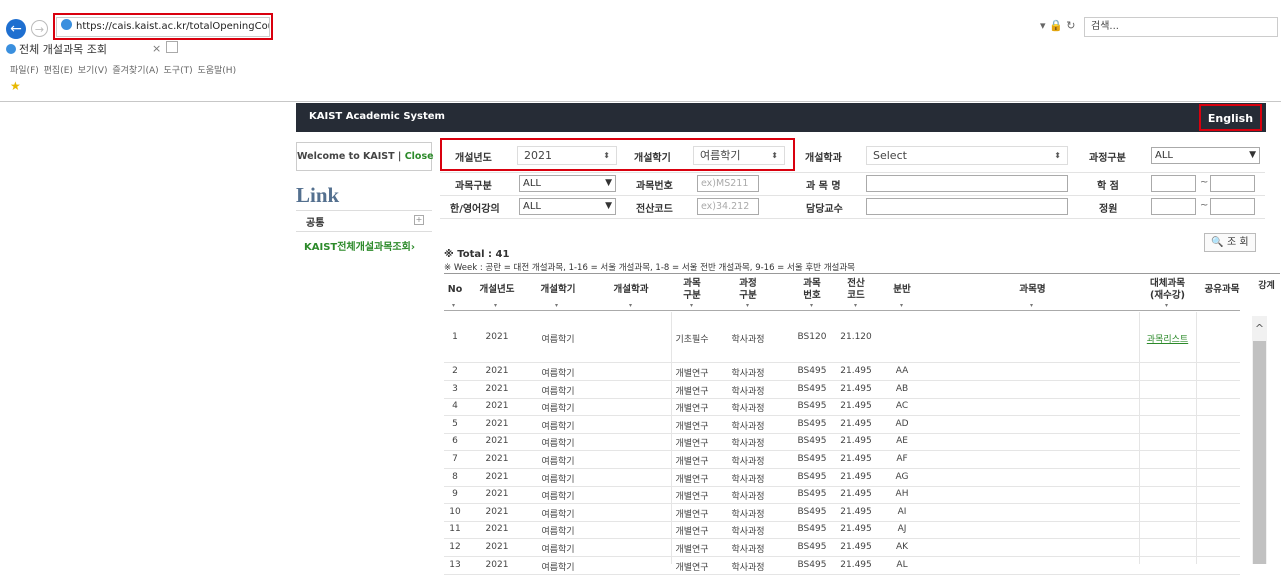  What do you see at coordinates (902, 511) in the screenshot?
I see `cell-section: AI` at bounding box center [902, 511].